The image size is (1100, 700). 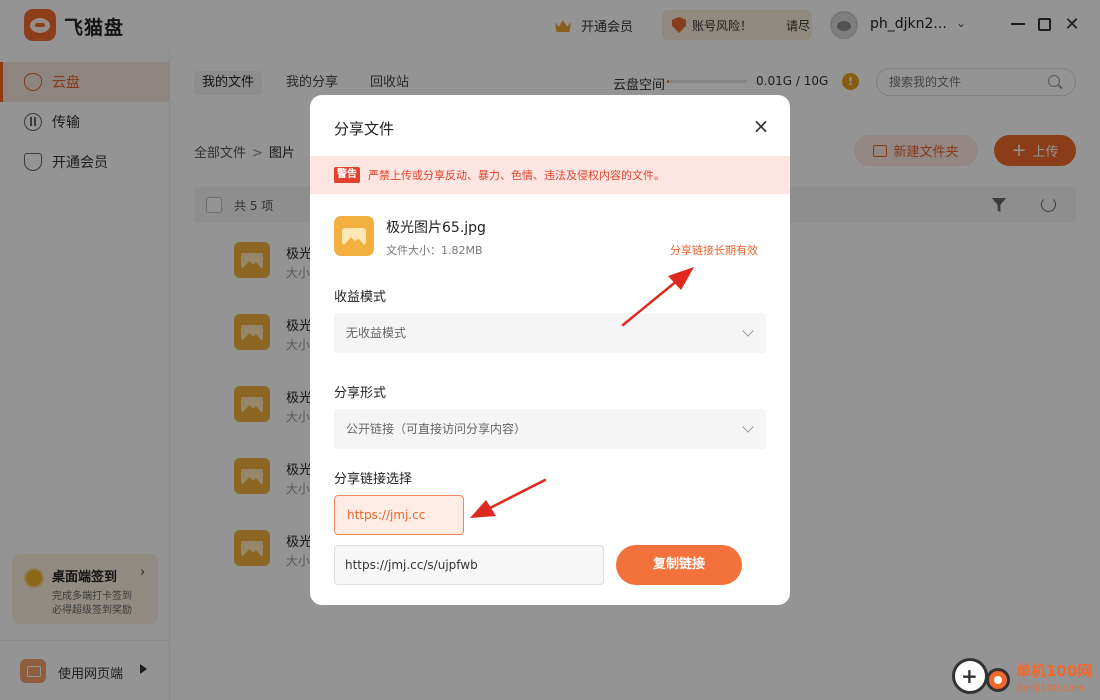 What do you see at coordinates (436, 228) in the screenshot?
I see `share-file-name: 极光图片65.jpg` at bounding box center [436, 228].